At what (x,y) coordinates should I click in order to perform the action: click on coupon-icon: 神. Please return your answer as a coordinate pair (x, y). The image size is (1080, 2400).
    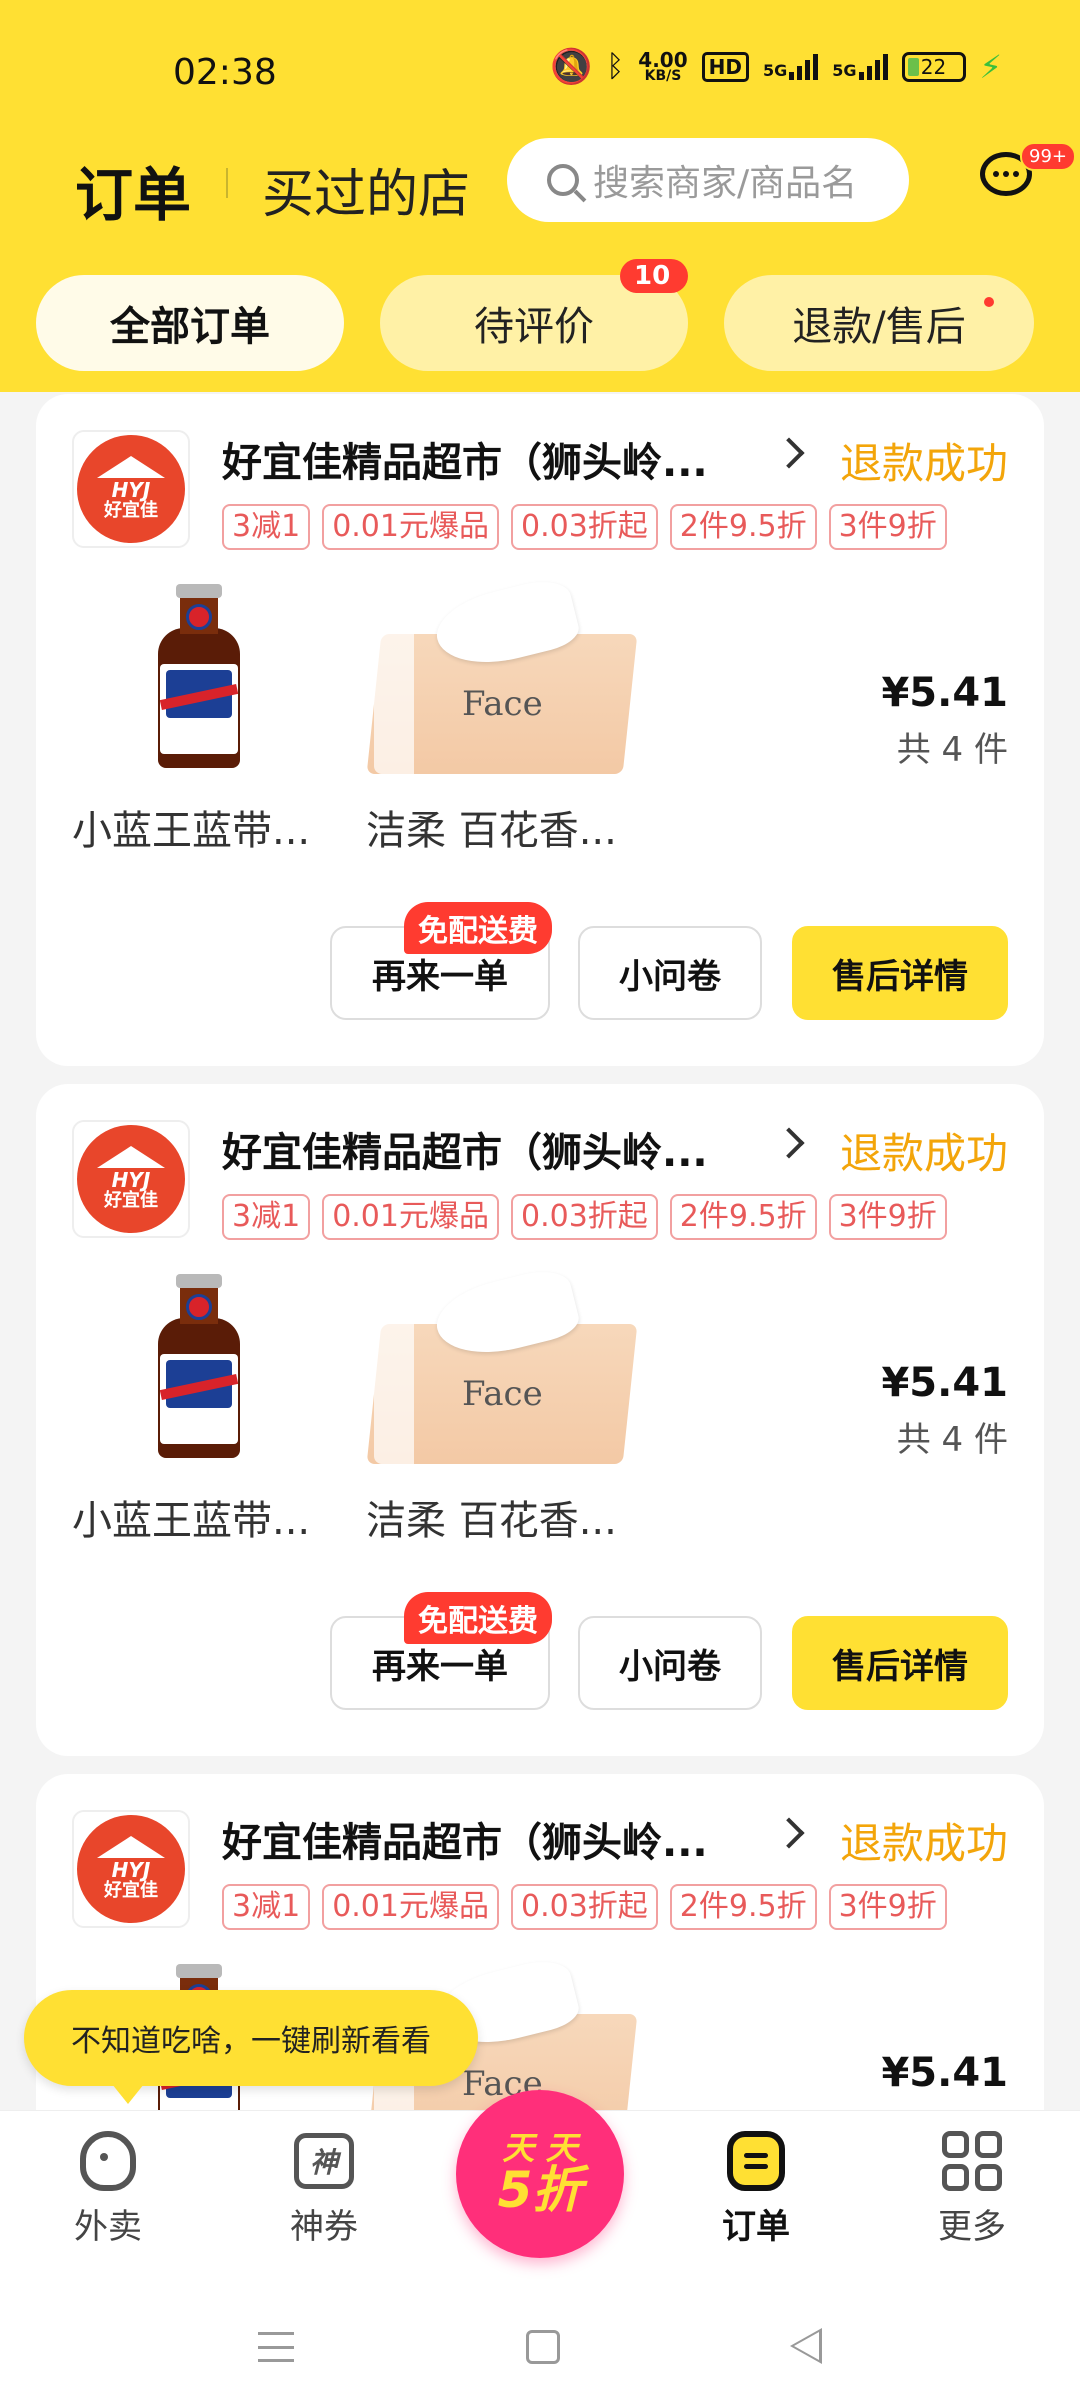
    Looking at the image, I should click on (324, 2161).